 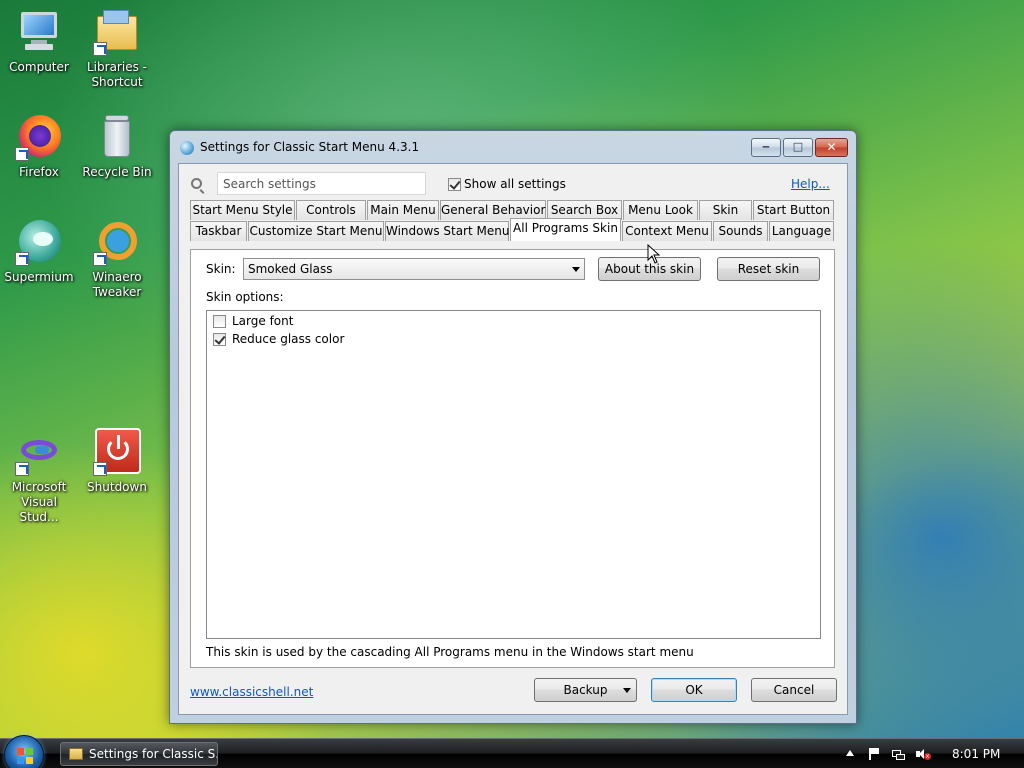 I want to click on minimize-icon: ‒, so click(x=766, y=146).